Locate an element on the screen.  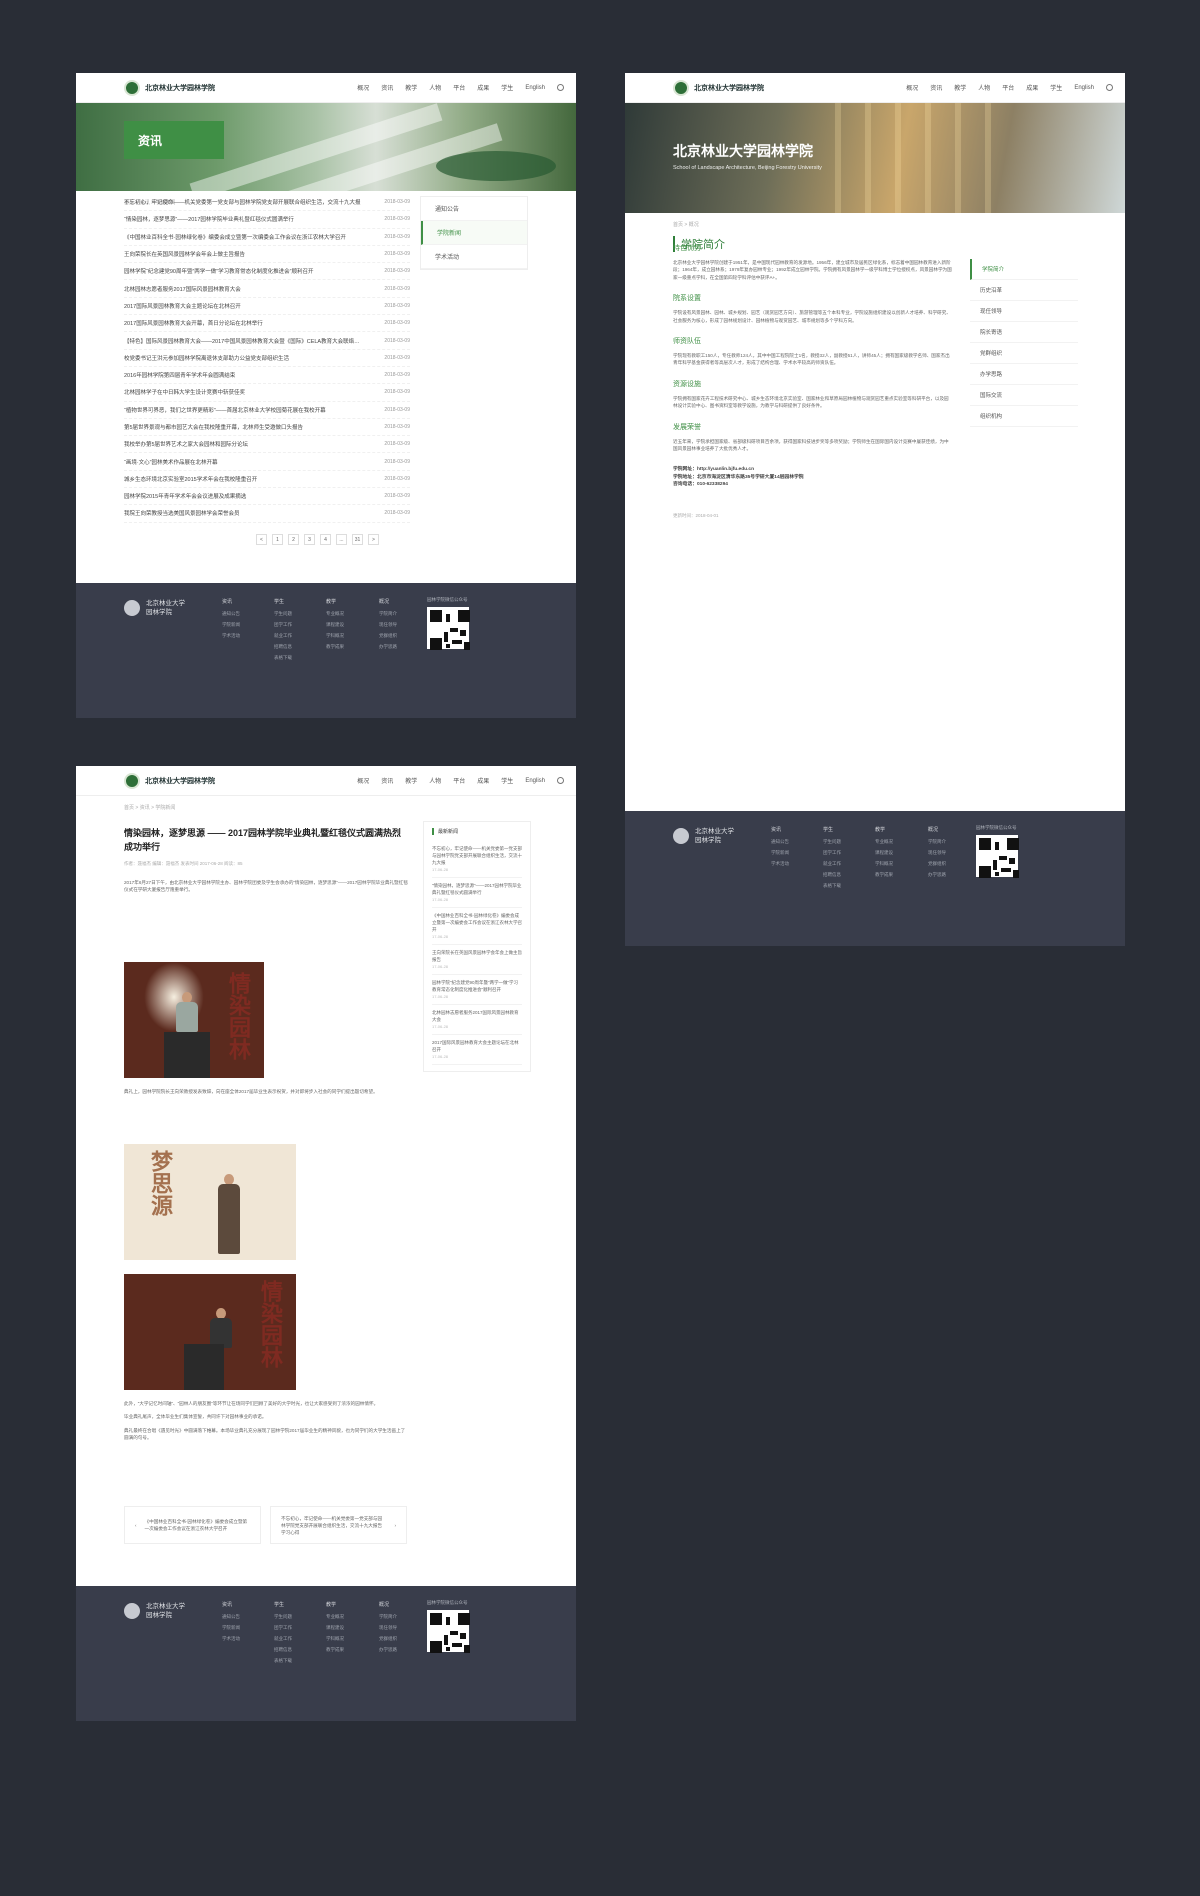
list-item: “画境·文心”园林美术作品展在北林开幕 2018-03-09 is located at coordinates (267, 462).